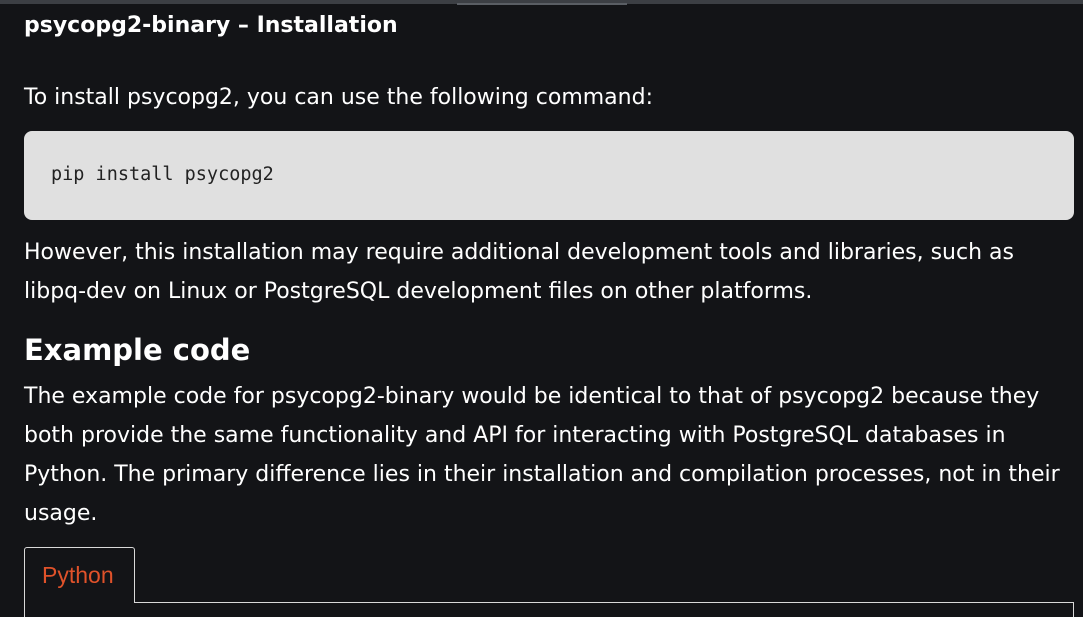 This screenshot has height=617, width=1083. What do you see at coordinates (1073, 609) in the screenshot?
I see `tab-panel-right-border` at bounding box center [1073, 609].